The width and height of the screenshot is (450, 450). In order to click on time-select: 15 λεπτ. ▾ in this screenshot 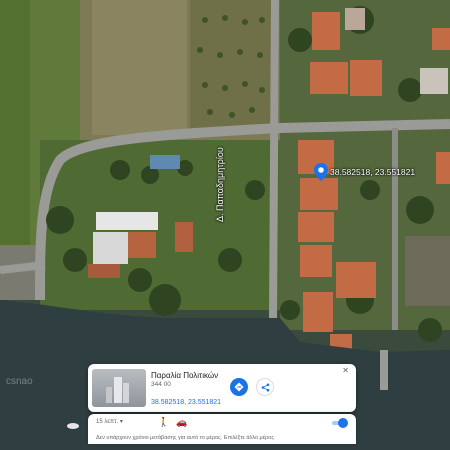, I will do `click(109, 421)`.